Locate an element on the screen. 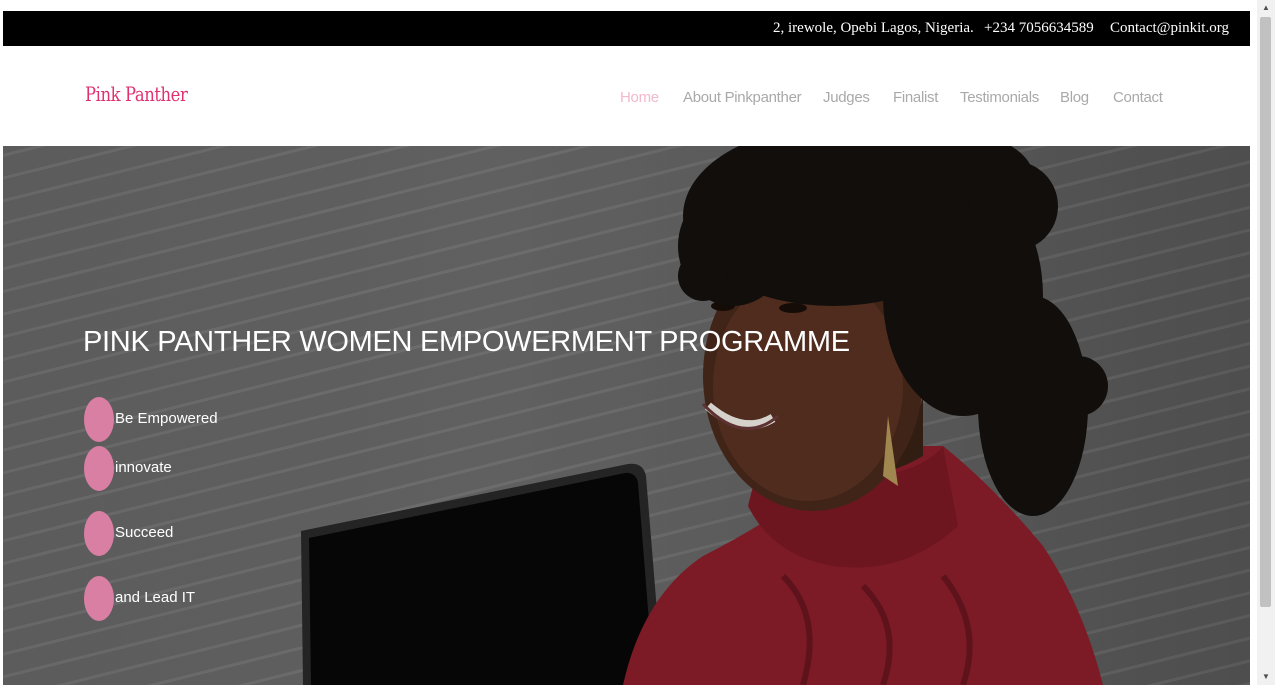 The image size is (1275, 685). nav-finalist: Finalist is located at coordinates (915, 97).